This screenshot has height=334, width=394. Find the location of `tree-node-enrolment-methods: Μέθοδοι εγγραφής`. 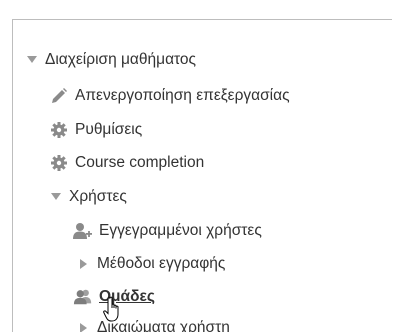

tree-node-enrolment-methods: Μέθοδοι εγγραφής is located at coordinates (151, 264).